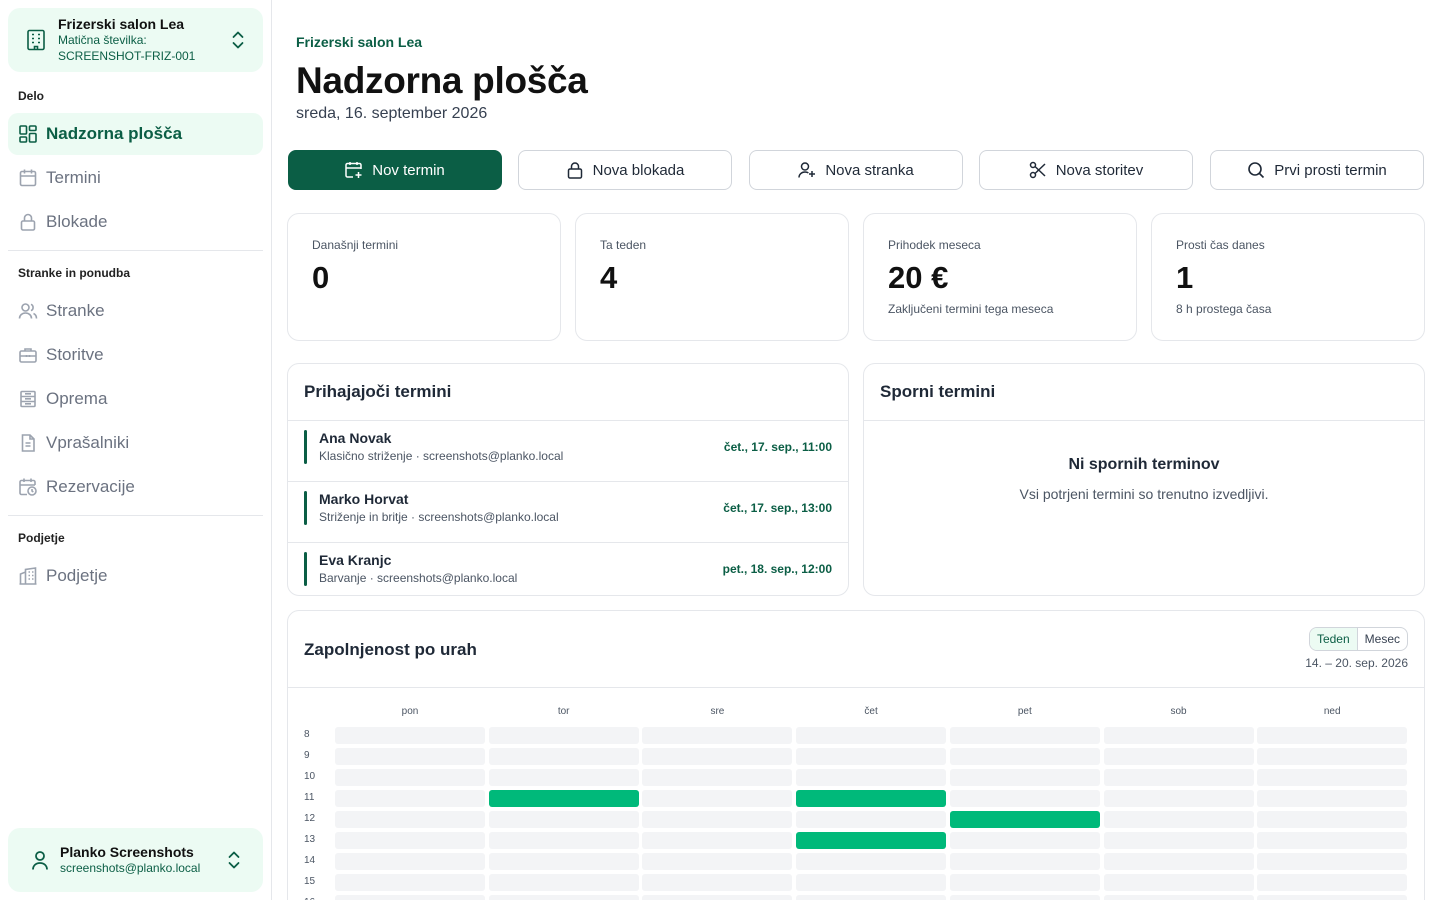  Describe the element at coordinates (28, 443) in the screenshot. I see `document-icon` at that location.